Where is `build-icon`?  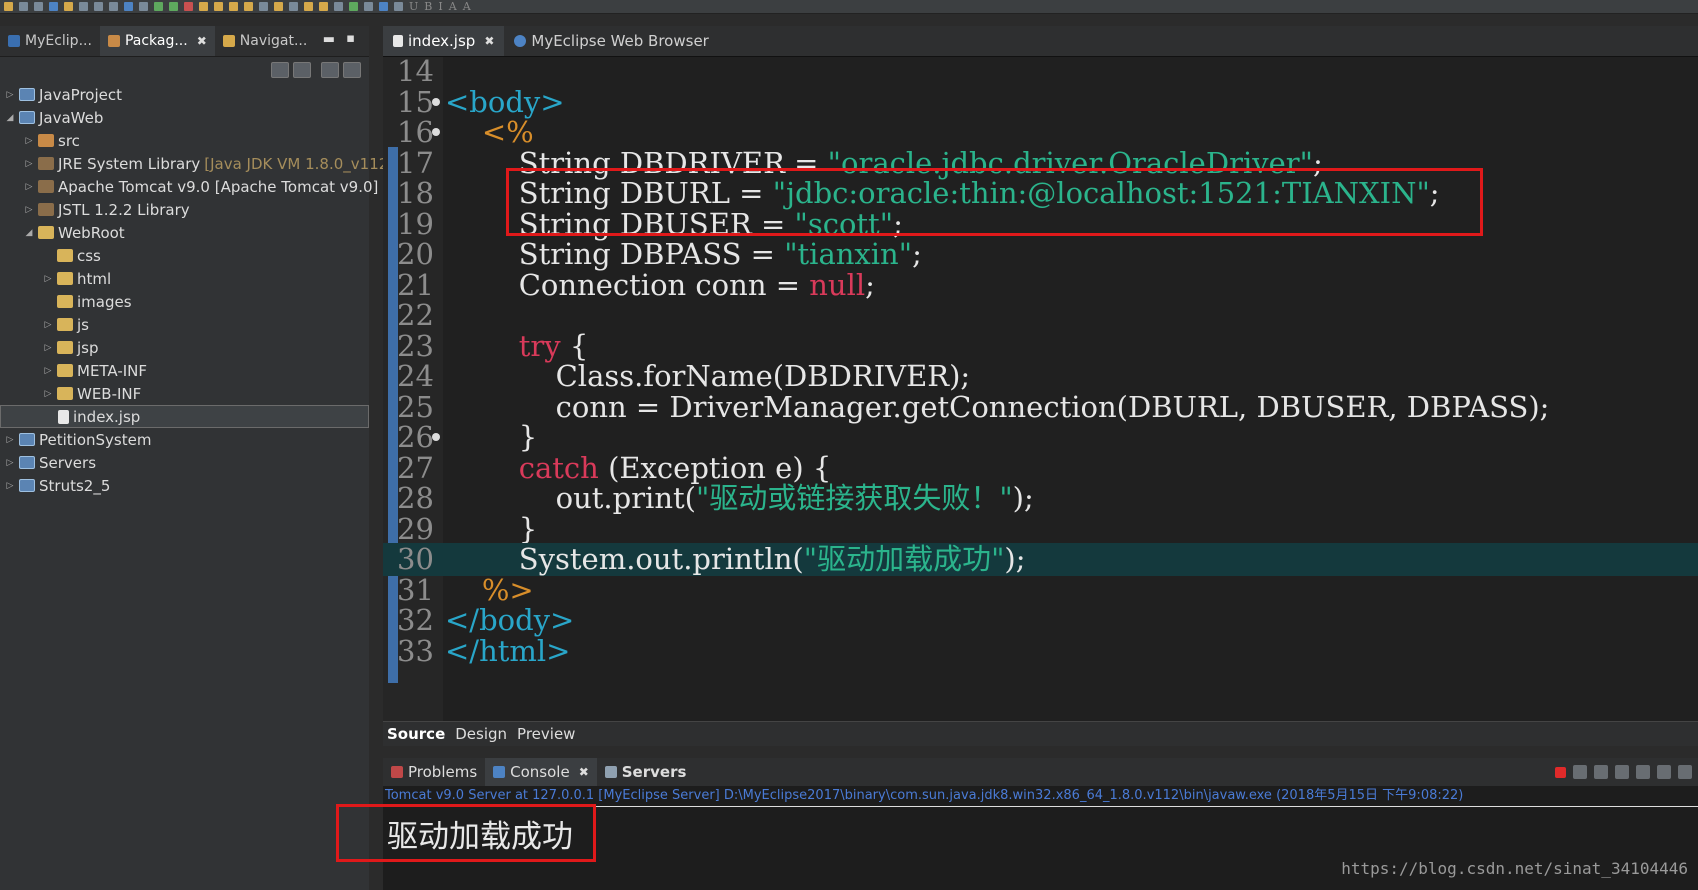
build-icon is located at coordinates (83, 6).